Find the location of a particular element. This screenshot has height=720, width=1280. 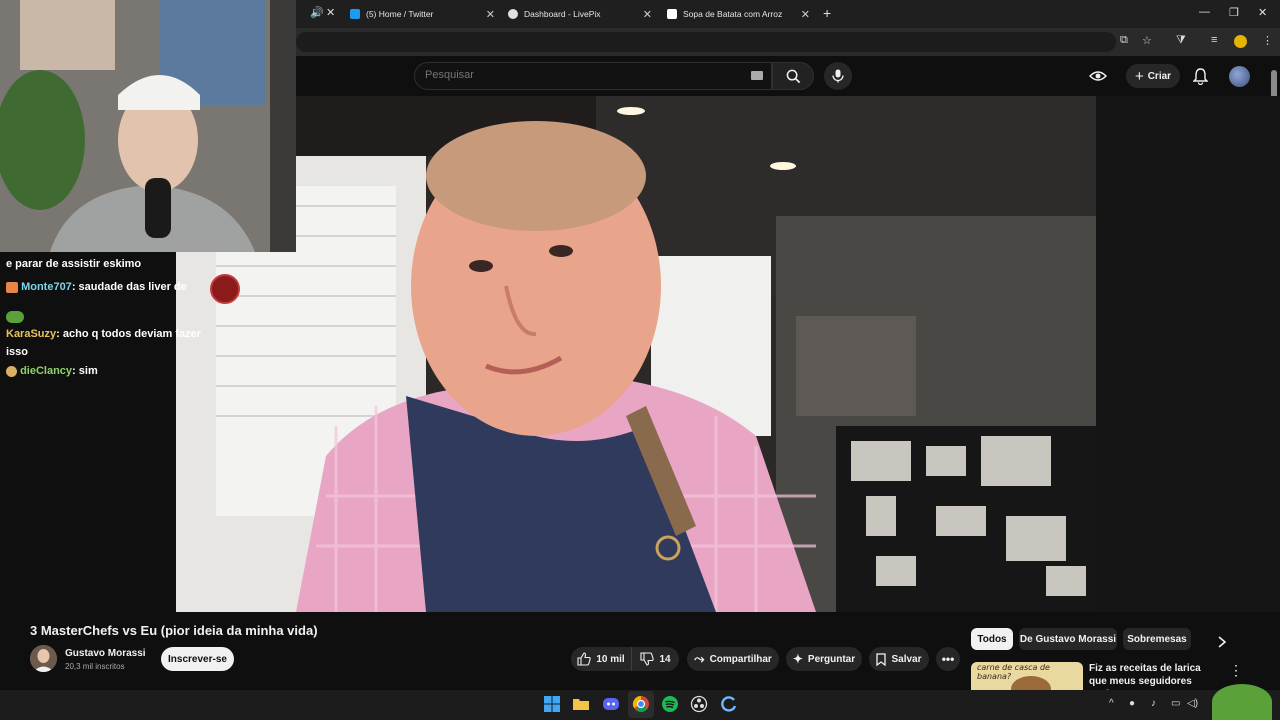

chat-text: sim is located at coordinates (88, 371).